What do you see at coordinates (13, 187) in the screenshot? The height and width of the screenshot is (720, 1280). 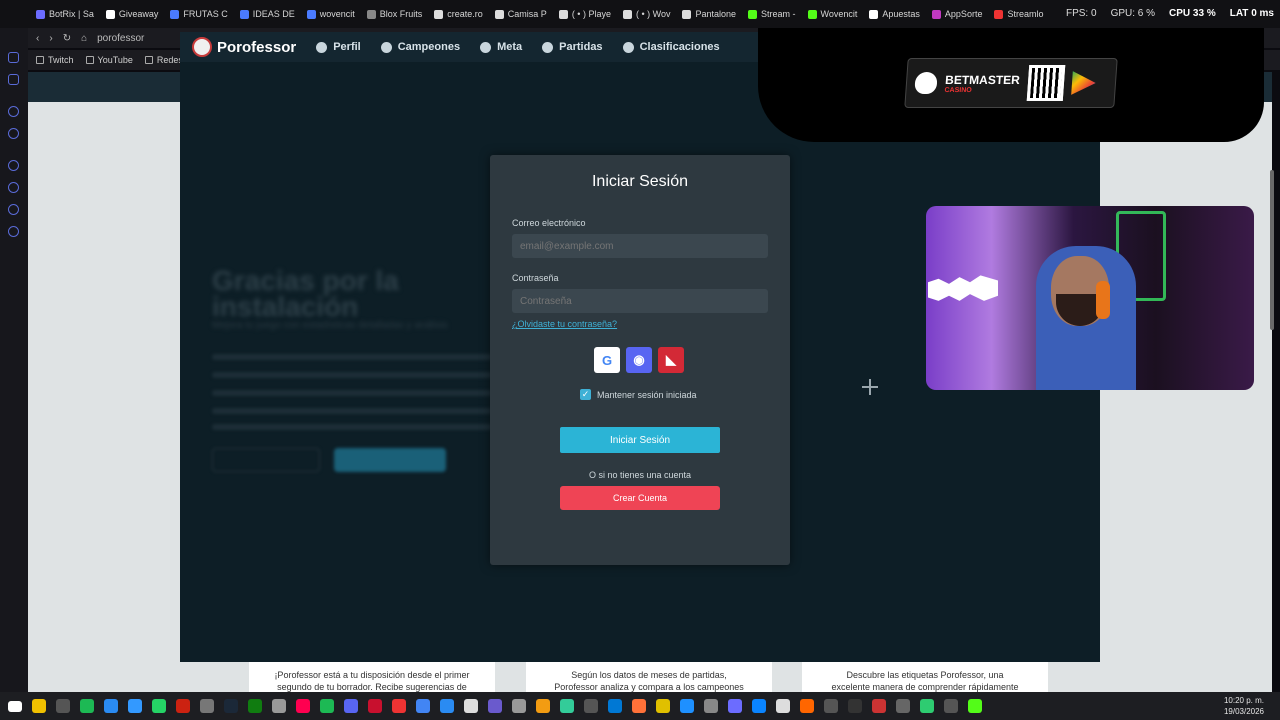 I see `clock-icon` at bounding box center [13, 187].